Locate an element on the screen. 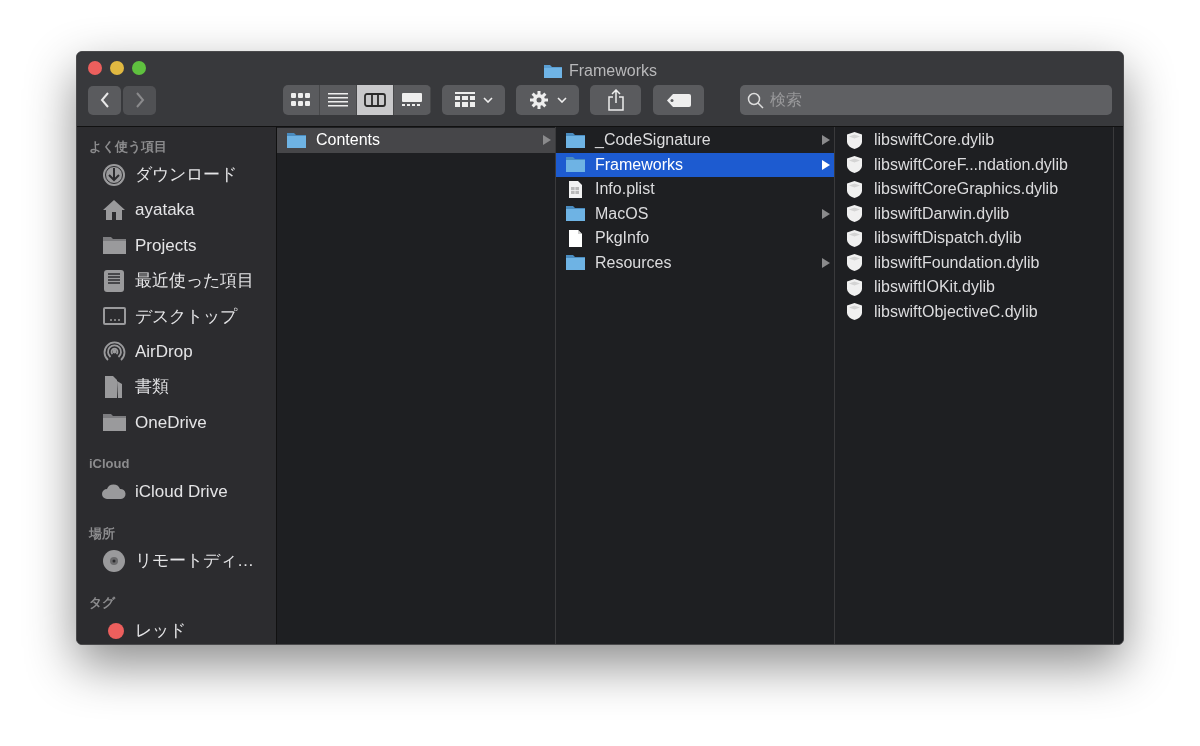 This screenshot has height=746, width=1200. action-button is located at coordinates (547, 100).